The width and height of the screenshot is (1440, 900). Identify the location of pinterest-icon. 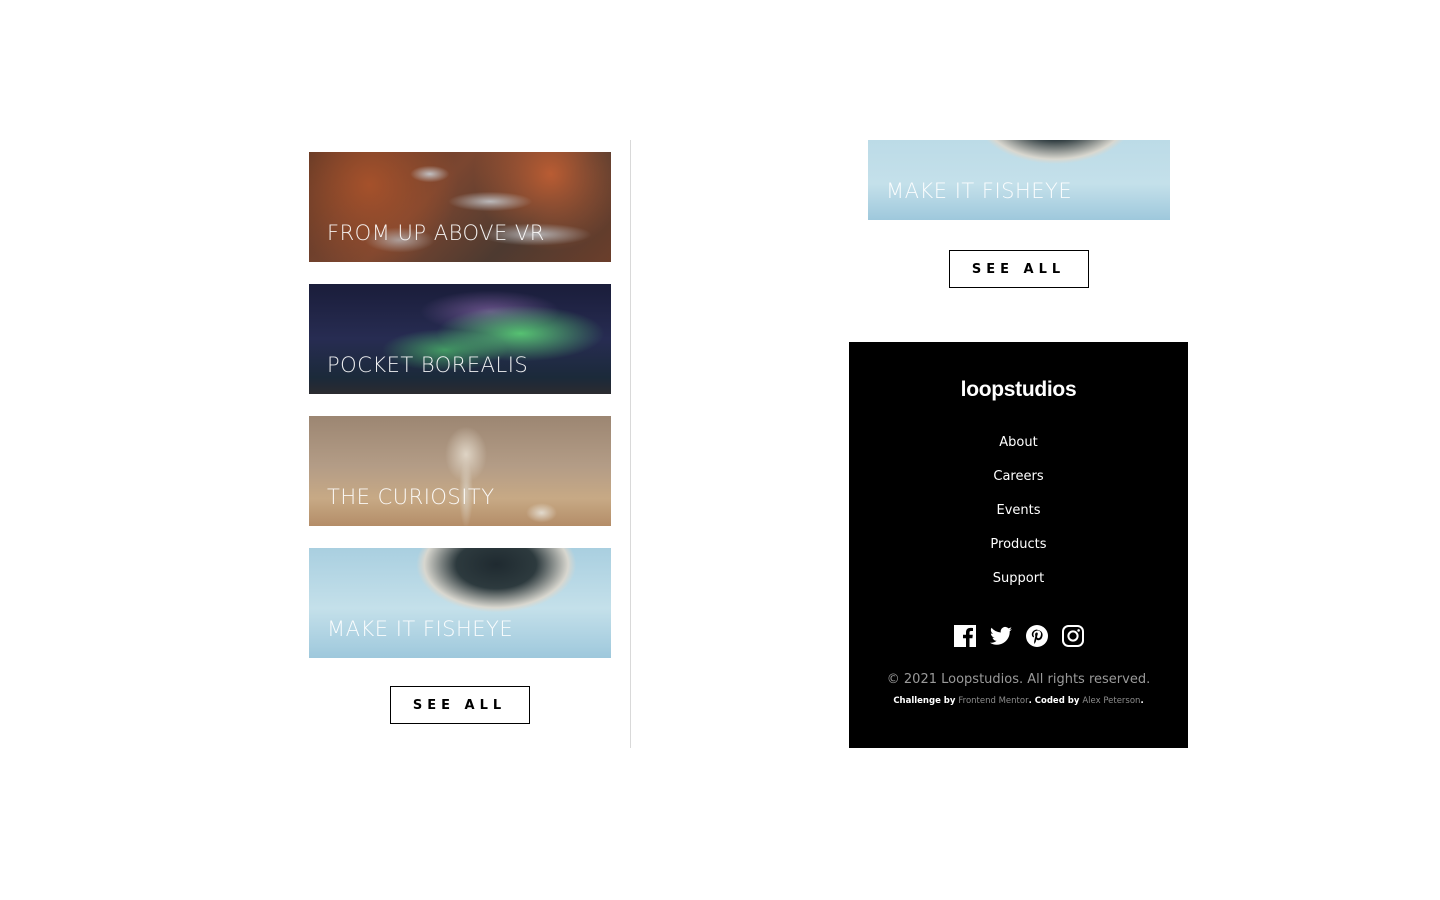
(1037, 636).